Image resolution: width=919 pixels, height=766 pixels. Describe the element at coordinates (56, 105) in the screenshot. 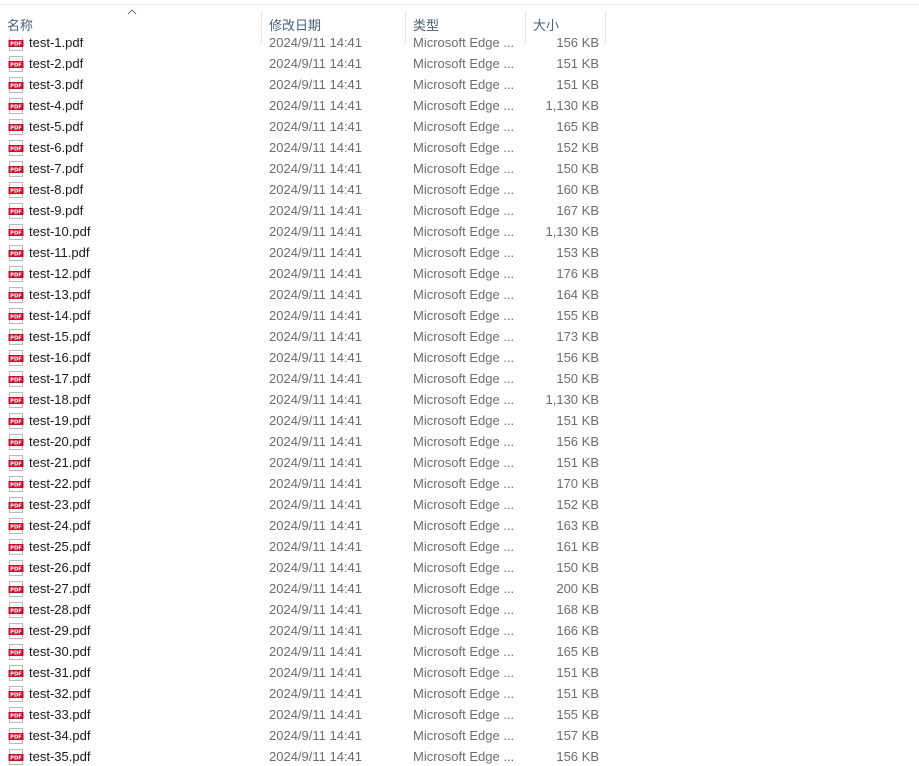

I see `file-name: test-4.pdf` at that location.